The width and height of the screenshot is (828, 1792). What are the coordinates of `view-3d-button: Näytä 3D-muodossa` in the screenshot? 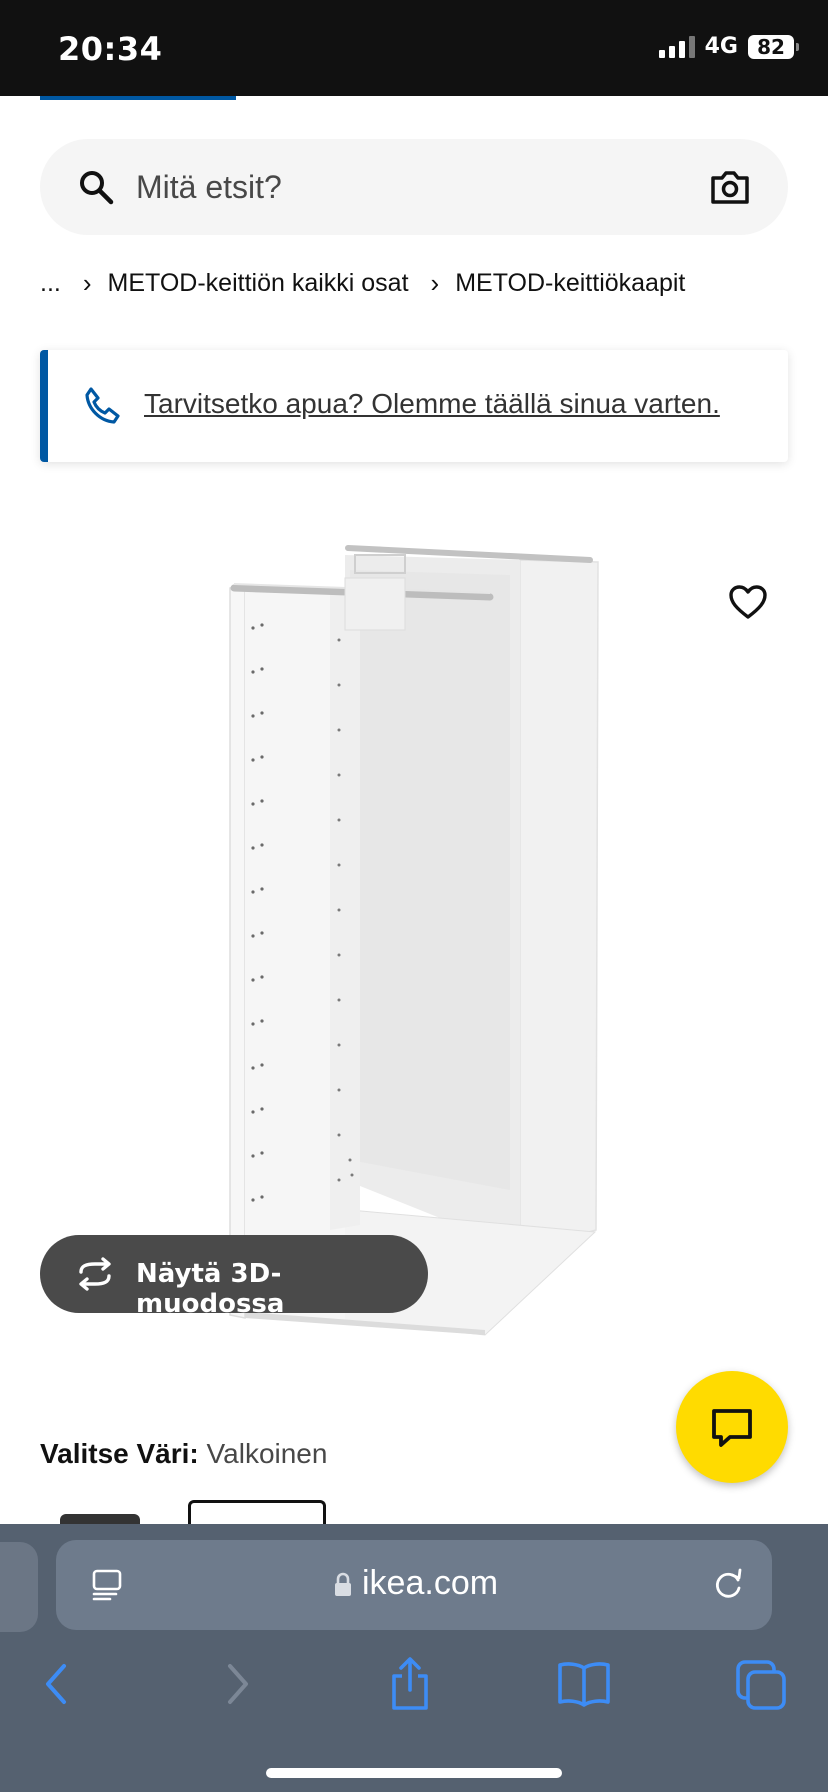 It's located at (234, 1277).